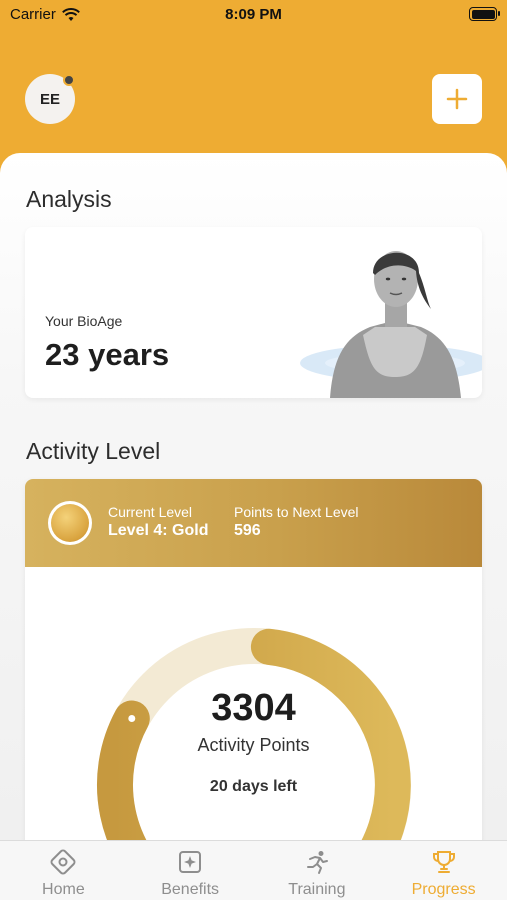  I want to click on current-level-value: Level 4: Gold, so click(158, 530).